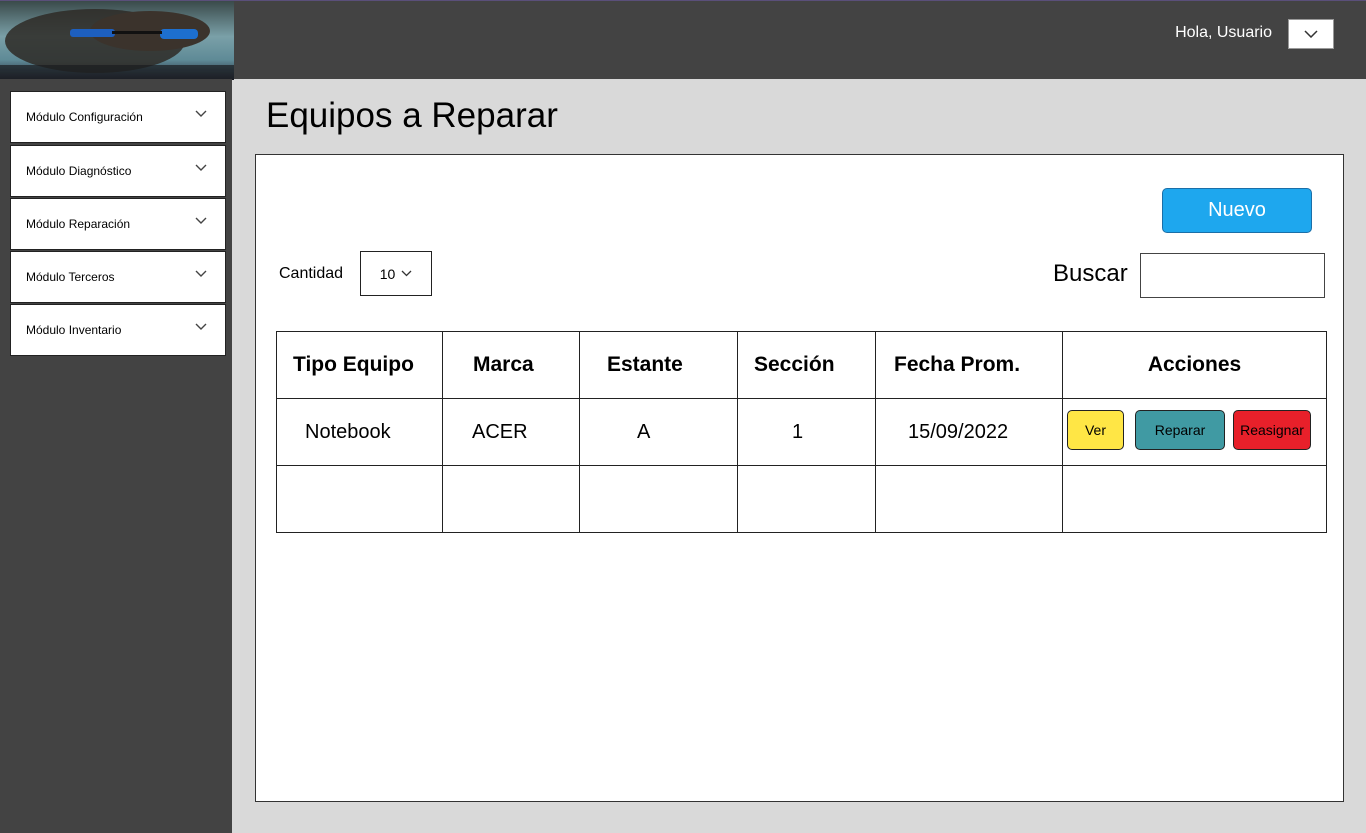 The height and width of the screenshot is (833, 1366). I want to click on sidebar-item-terceros: Módulo Terceros, so click(118, 277).